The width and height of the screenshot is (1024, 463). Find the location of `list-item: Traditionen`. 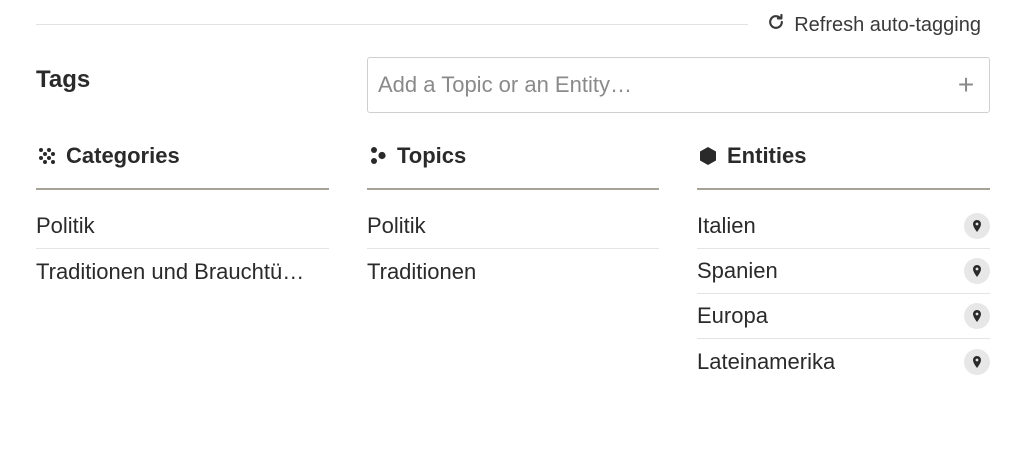

list-item: Traditionen is located at coordinates (513, 271).